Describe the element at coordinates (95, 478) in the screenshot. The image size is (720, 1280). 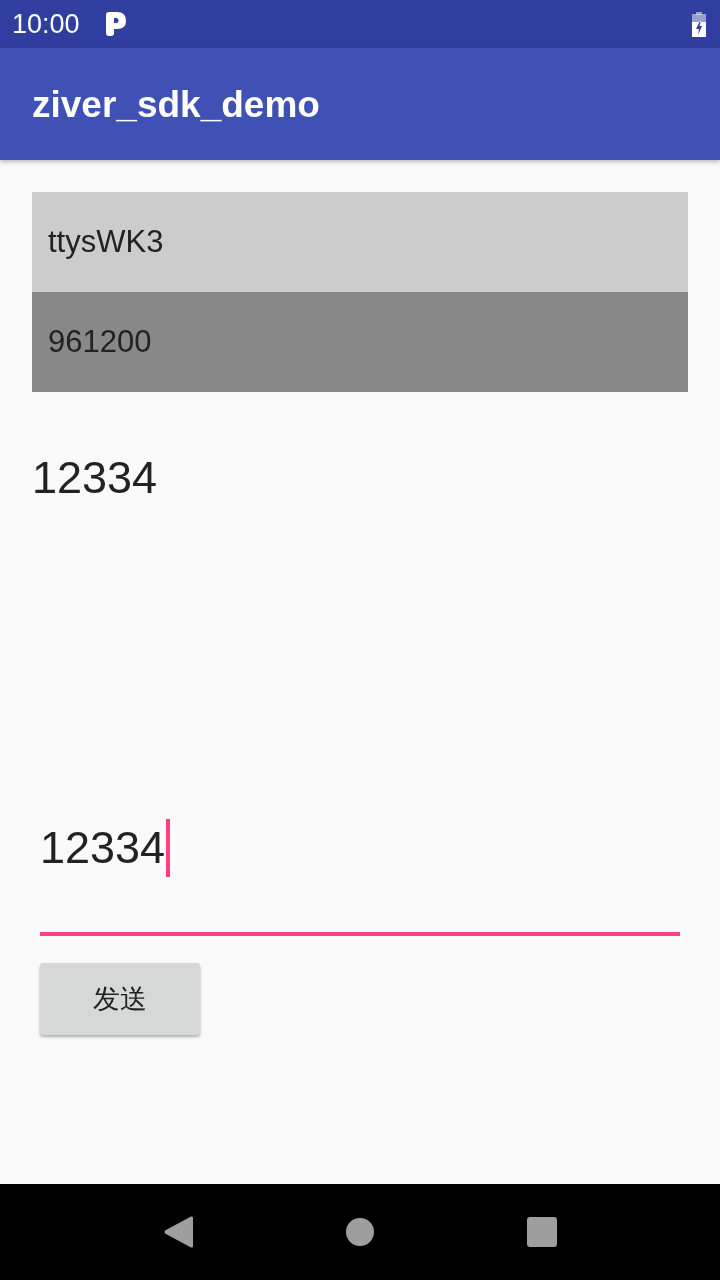
I see `received-text: 12334` at that location.